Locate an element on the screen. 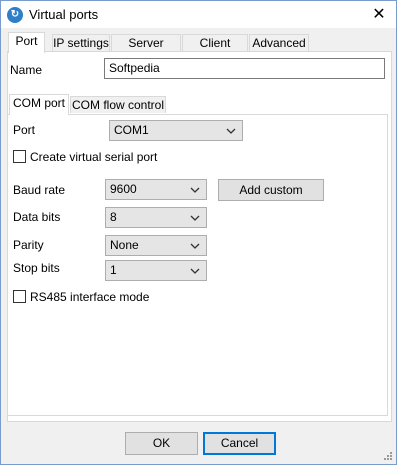 The width and height of the screenshot is (397, 465). port-select: COM1 is located at coordinates (176, 130).